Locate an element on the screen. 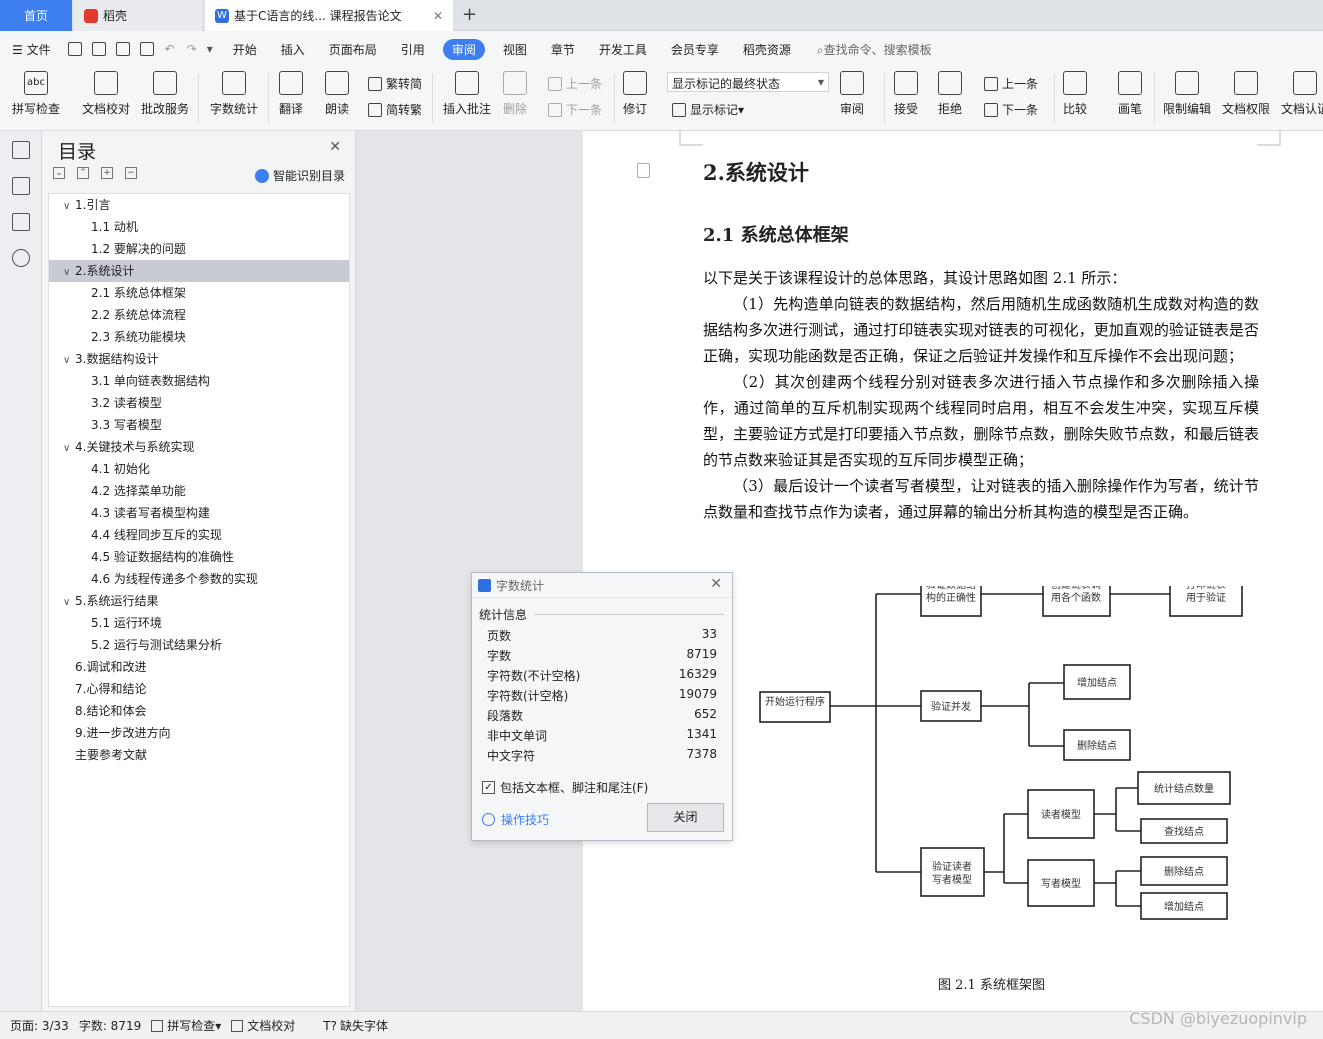 The image size is (1323, 1039). toc-item: 4.4 线程同步互斥的实现 is located at coordinates (199, 535).